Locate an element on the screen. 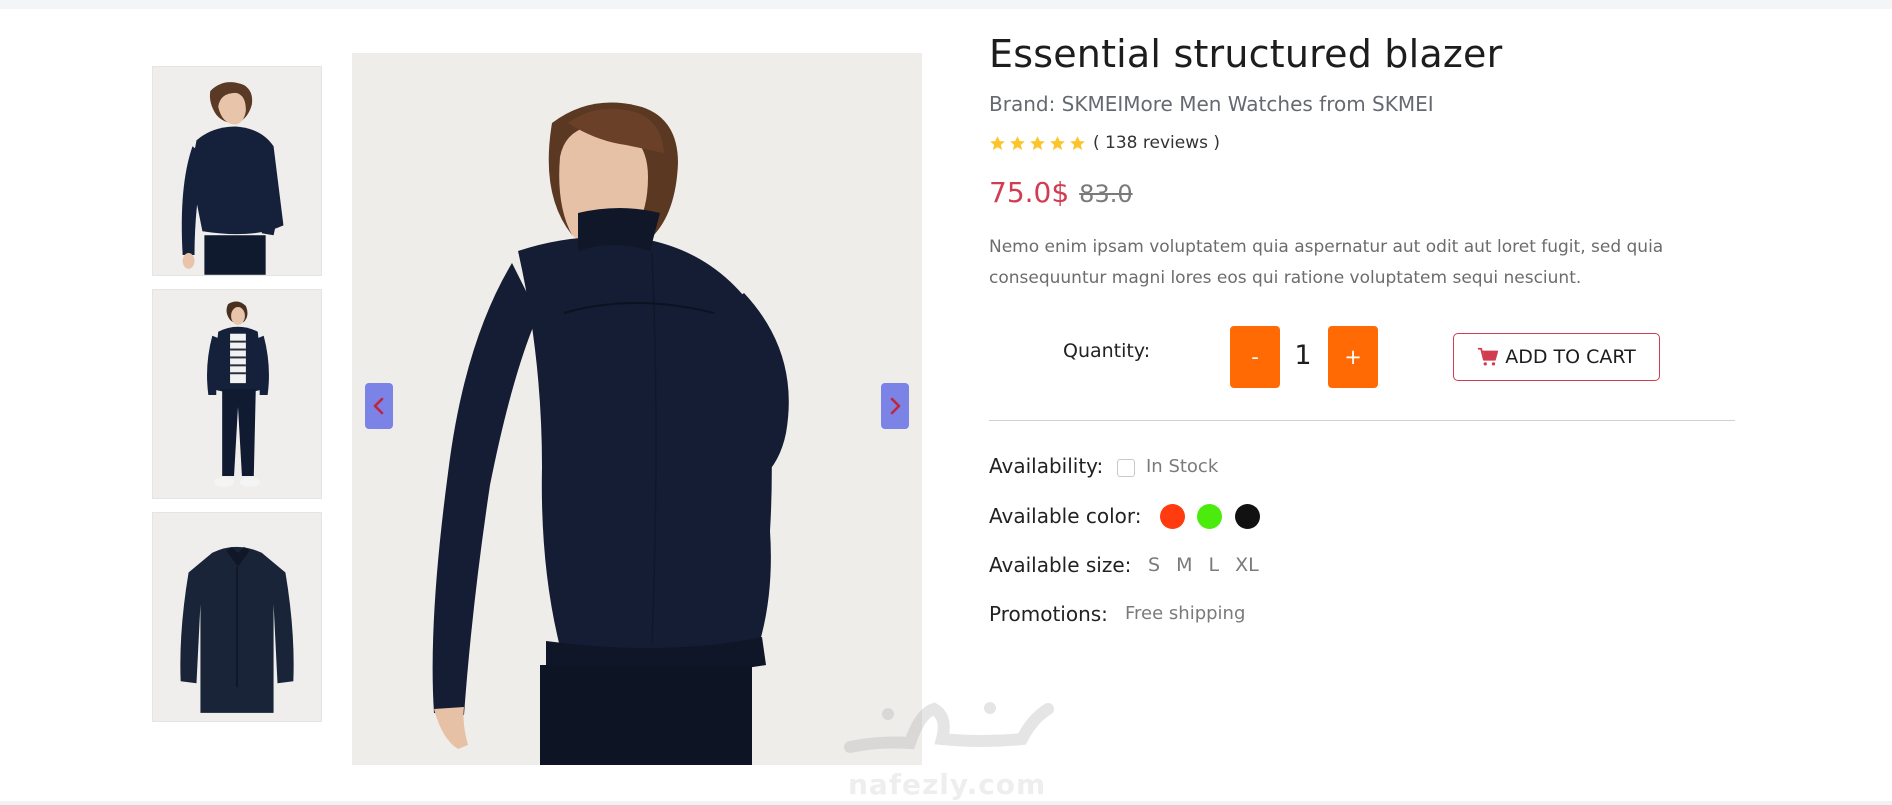 The image size is (1892, 805). color-swatch-black is located at coordinates (1247, 516).